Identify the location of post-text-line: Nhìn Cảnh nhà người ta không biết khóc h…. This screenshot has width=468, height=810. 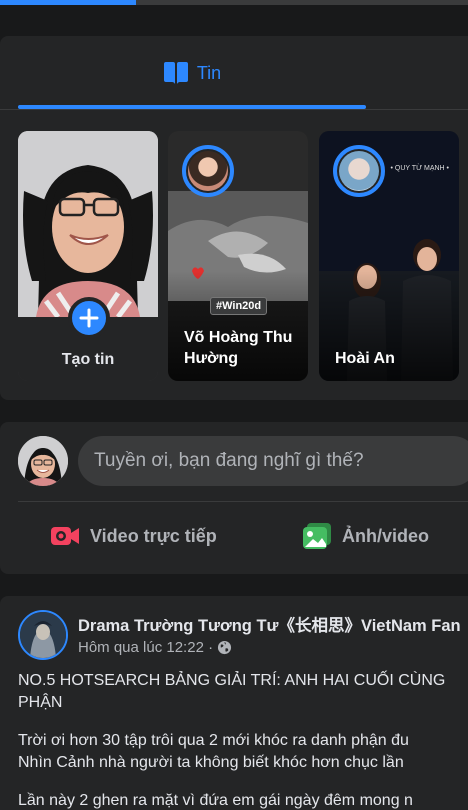
(211, 762).